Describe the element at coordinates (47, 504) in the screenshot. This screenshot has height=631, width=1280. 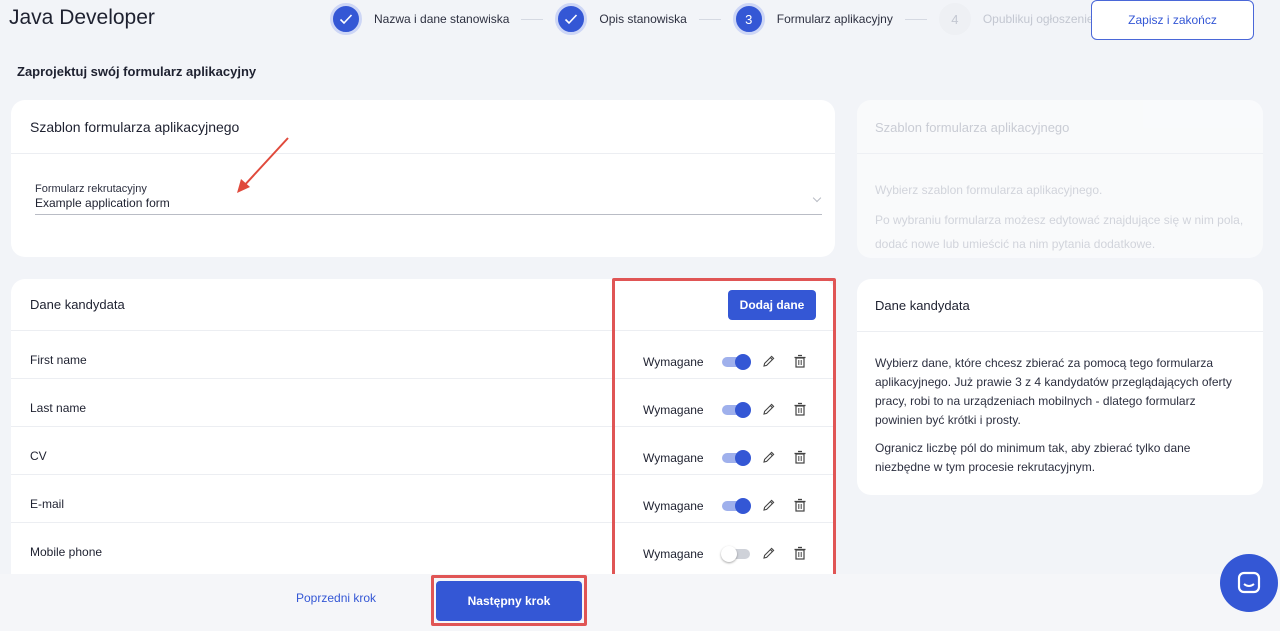
I see `field-label: E-mail` at that location.